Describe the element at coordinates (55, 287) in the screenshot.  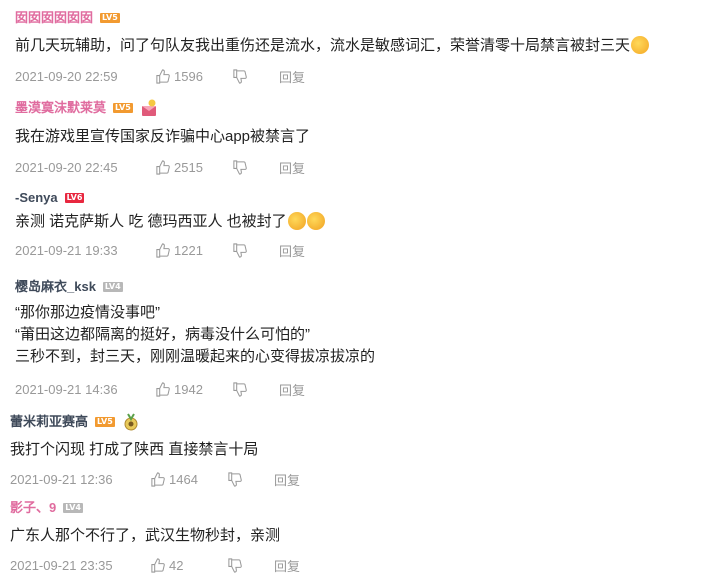
I see `username: 樱岛麻衣_ksk` at that location.